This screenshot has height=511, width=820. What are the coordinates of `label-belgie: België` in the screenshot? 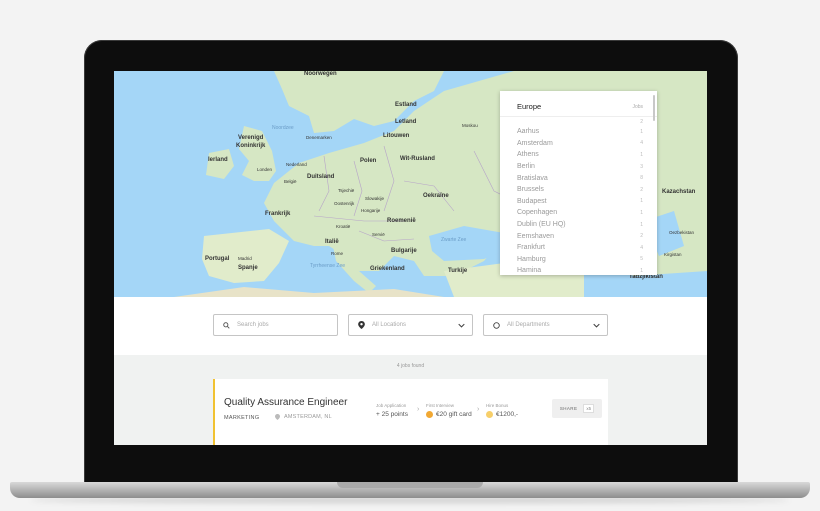 It's located at (290, 181).